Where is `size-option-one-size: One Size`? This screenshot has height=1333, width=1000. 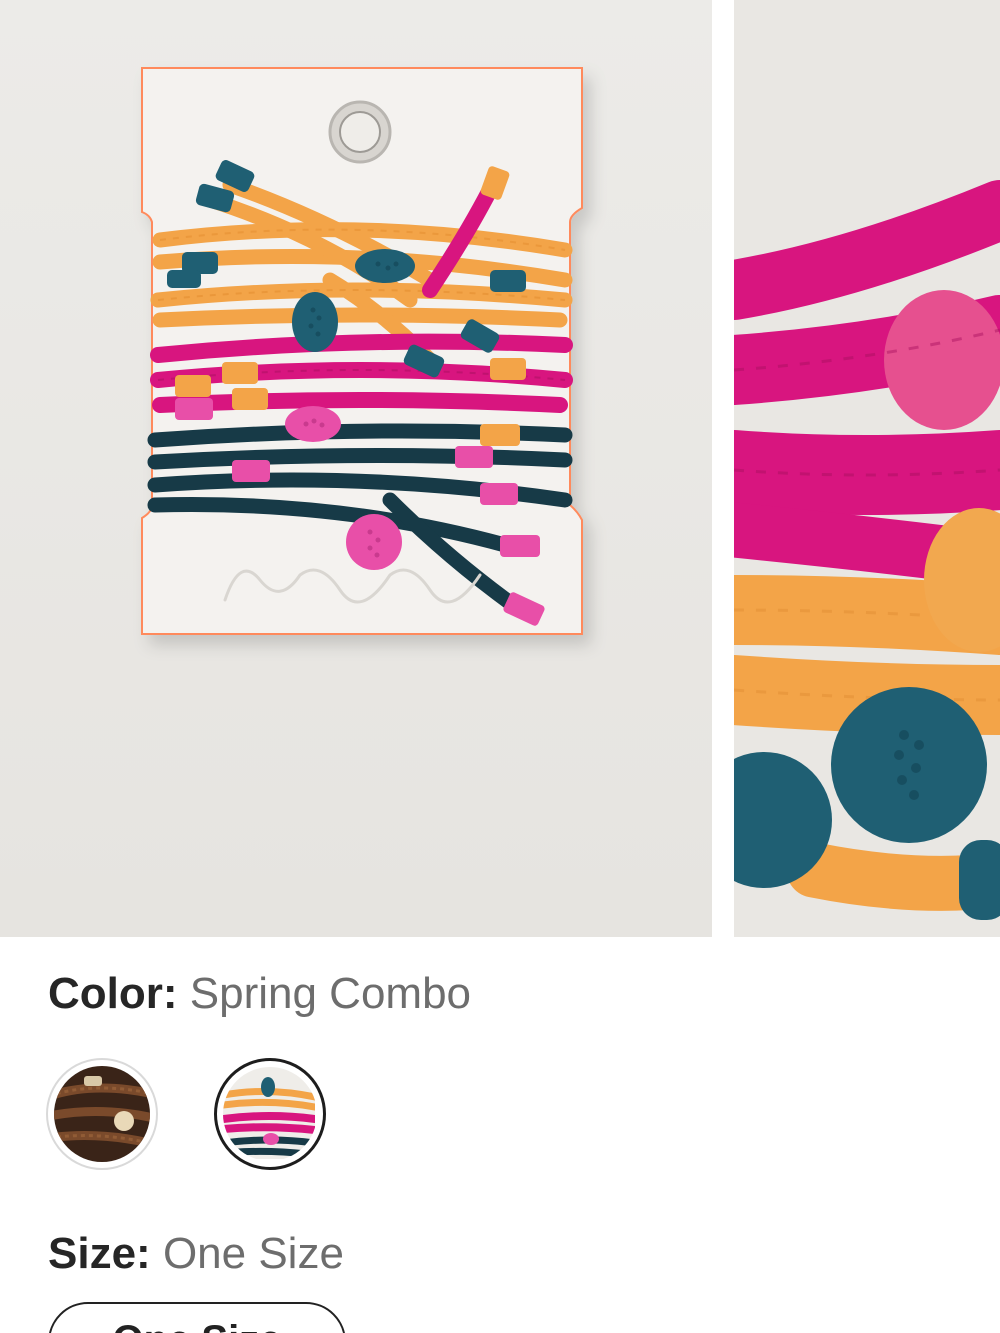
size-option-one-size: One Size is located at coordinates (197, 1317).